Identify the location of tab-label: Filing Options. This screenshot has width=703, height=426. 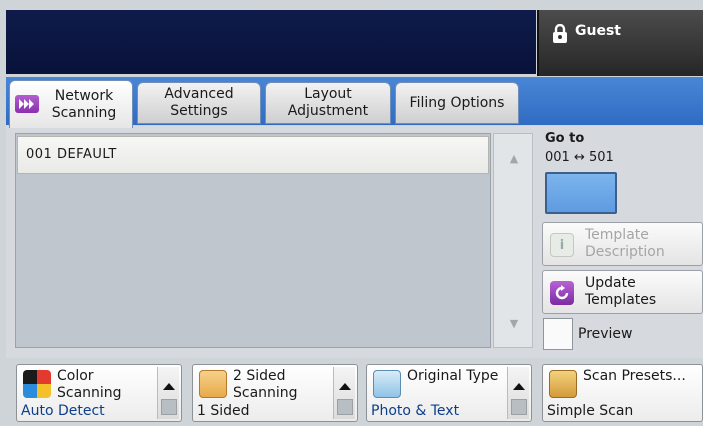
(457, 102).